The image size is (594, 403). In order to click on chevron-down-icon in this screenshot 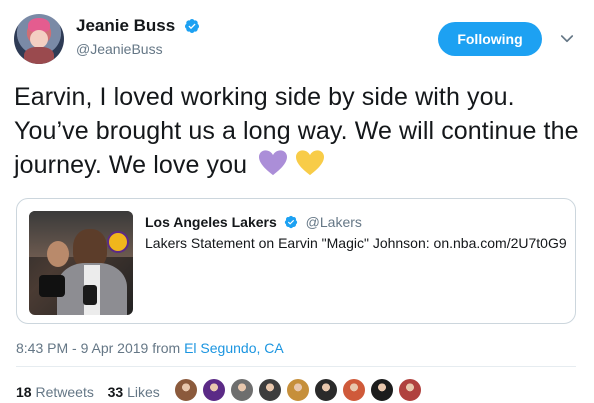, I will do `click(567, 39)`.